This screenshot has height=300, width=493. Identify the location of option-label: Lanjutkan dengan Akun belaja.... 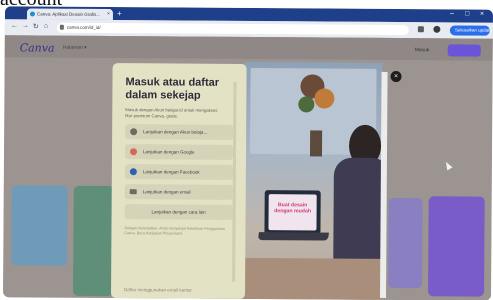
(175, 132).